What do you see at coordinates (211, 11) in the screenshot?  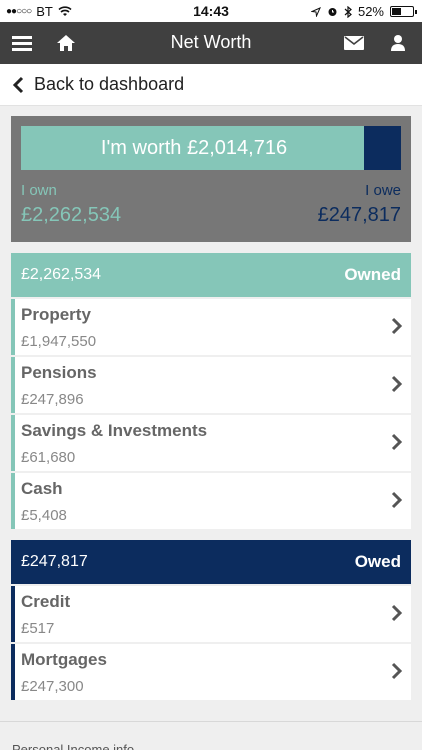 I see `status-bar: ●●○○○ BT 14:43 52%` at bounding box center [211, 11].